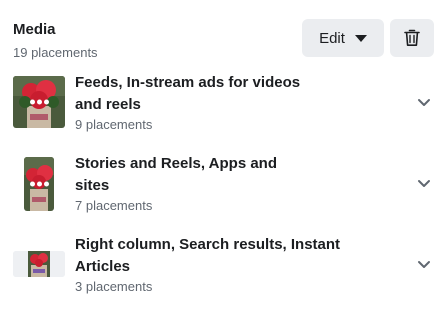 The height and width of the screenshot is (309, 448). I want to click on placement-group-count: 7 placements, so click(114, 205).